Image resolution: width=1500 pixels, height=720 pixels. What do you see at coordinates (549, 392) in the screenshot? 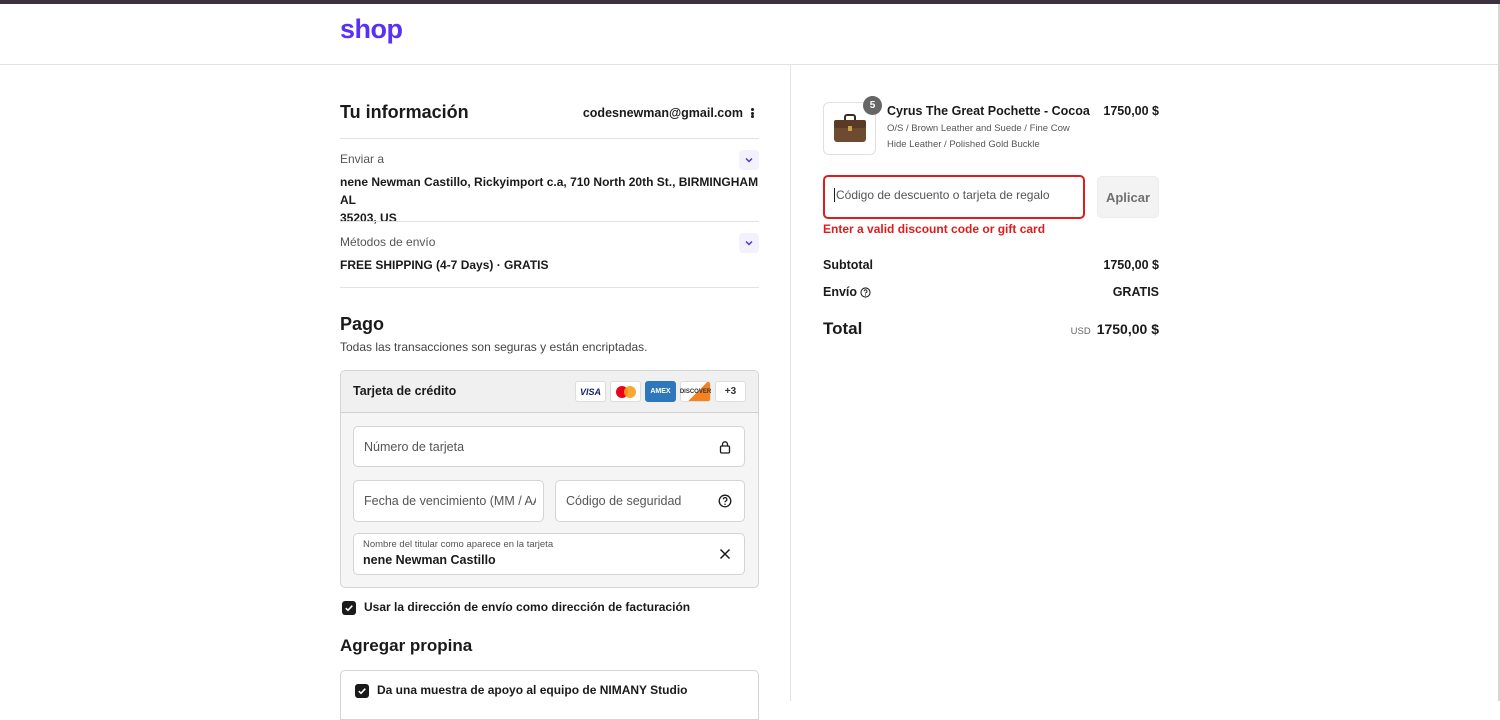
I see `credit-card-option: Tarjeta de crédito VISA AMEX DISCOVER +3` at bounding box center [549, 392].